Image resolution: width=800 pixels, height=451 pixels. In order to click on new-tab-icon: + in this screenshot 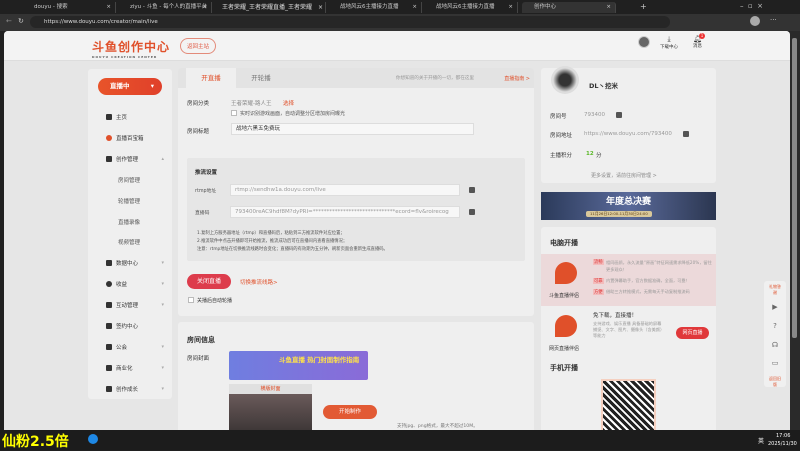, I will do `click(643, 6)`.